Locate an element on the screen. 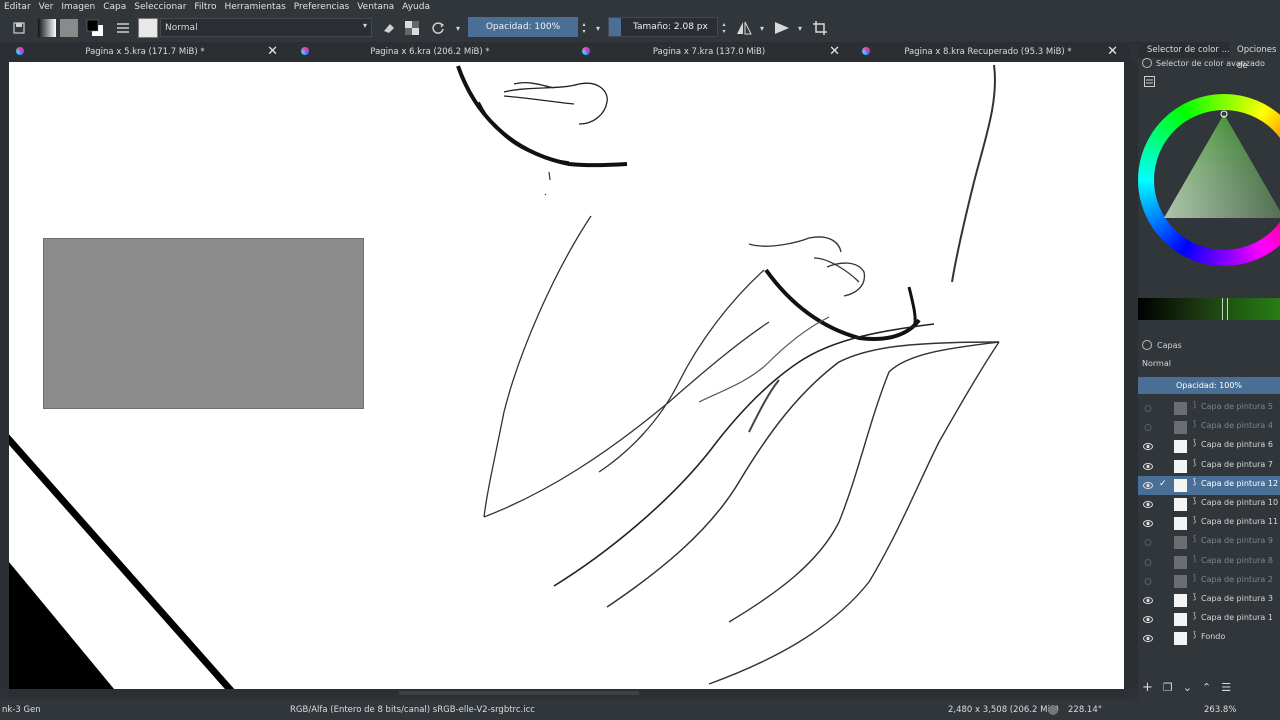 This screenshot has height=720, width=1280. layer-name: Capa de pintura 11 is located at coordinates (1240, 522).